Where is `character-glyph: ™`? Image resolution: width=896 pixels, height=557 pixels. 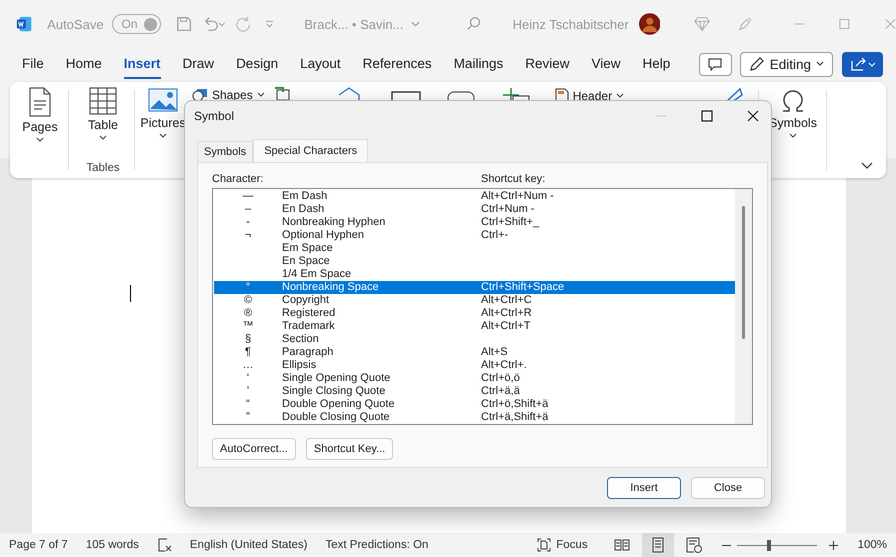
character-glyph: ™ is located at coordinates (248, 326).